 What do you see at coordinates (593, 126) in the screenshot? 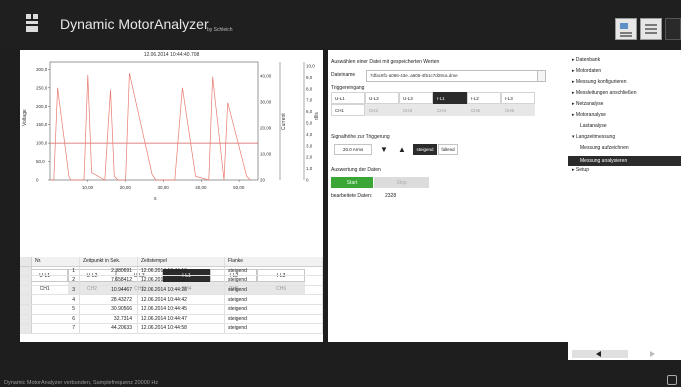
I see `nav-item-lastanalyse: Lastanalyse` at bounding box center [593, 126].